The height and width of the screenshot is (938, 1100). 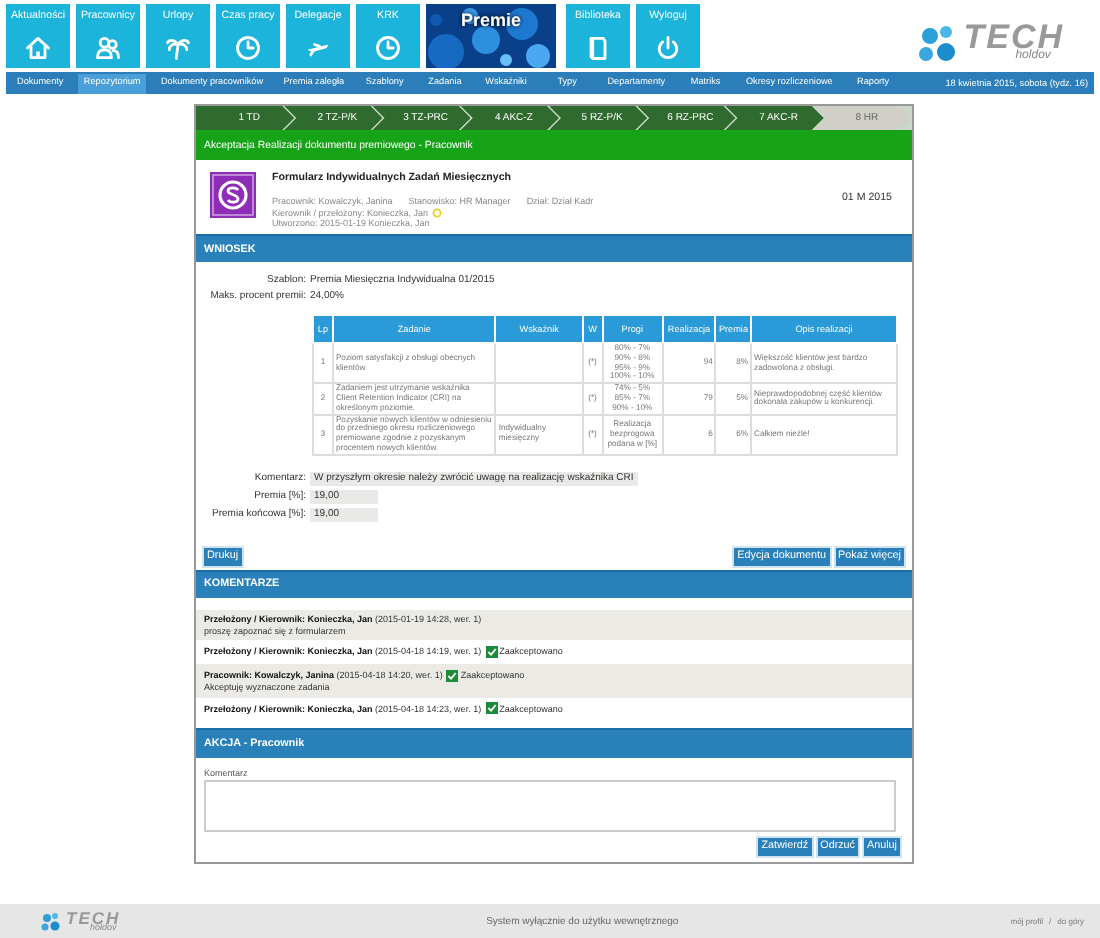 What do you see at coordinates (550, 805) in the screenshot?
I see `comment-field` at bounding box center [550, 805].